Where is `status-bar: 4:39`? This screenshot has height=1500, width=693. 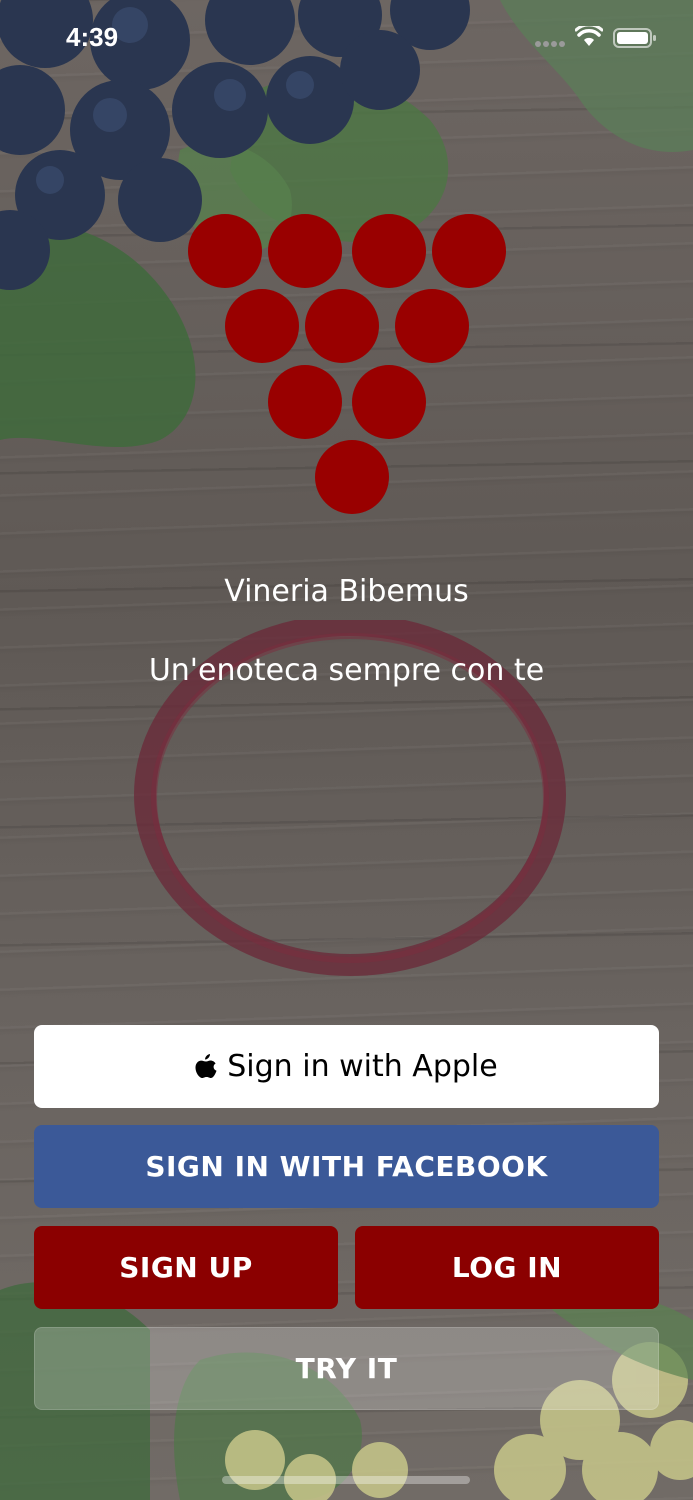
status-bar: 4:39 is located at coordinates (346, 40).